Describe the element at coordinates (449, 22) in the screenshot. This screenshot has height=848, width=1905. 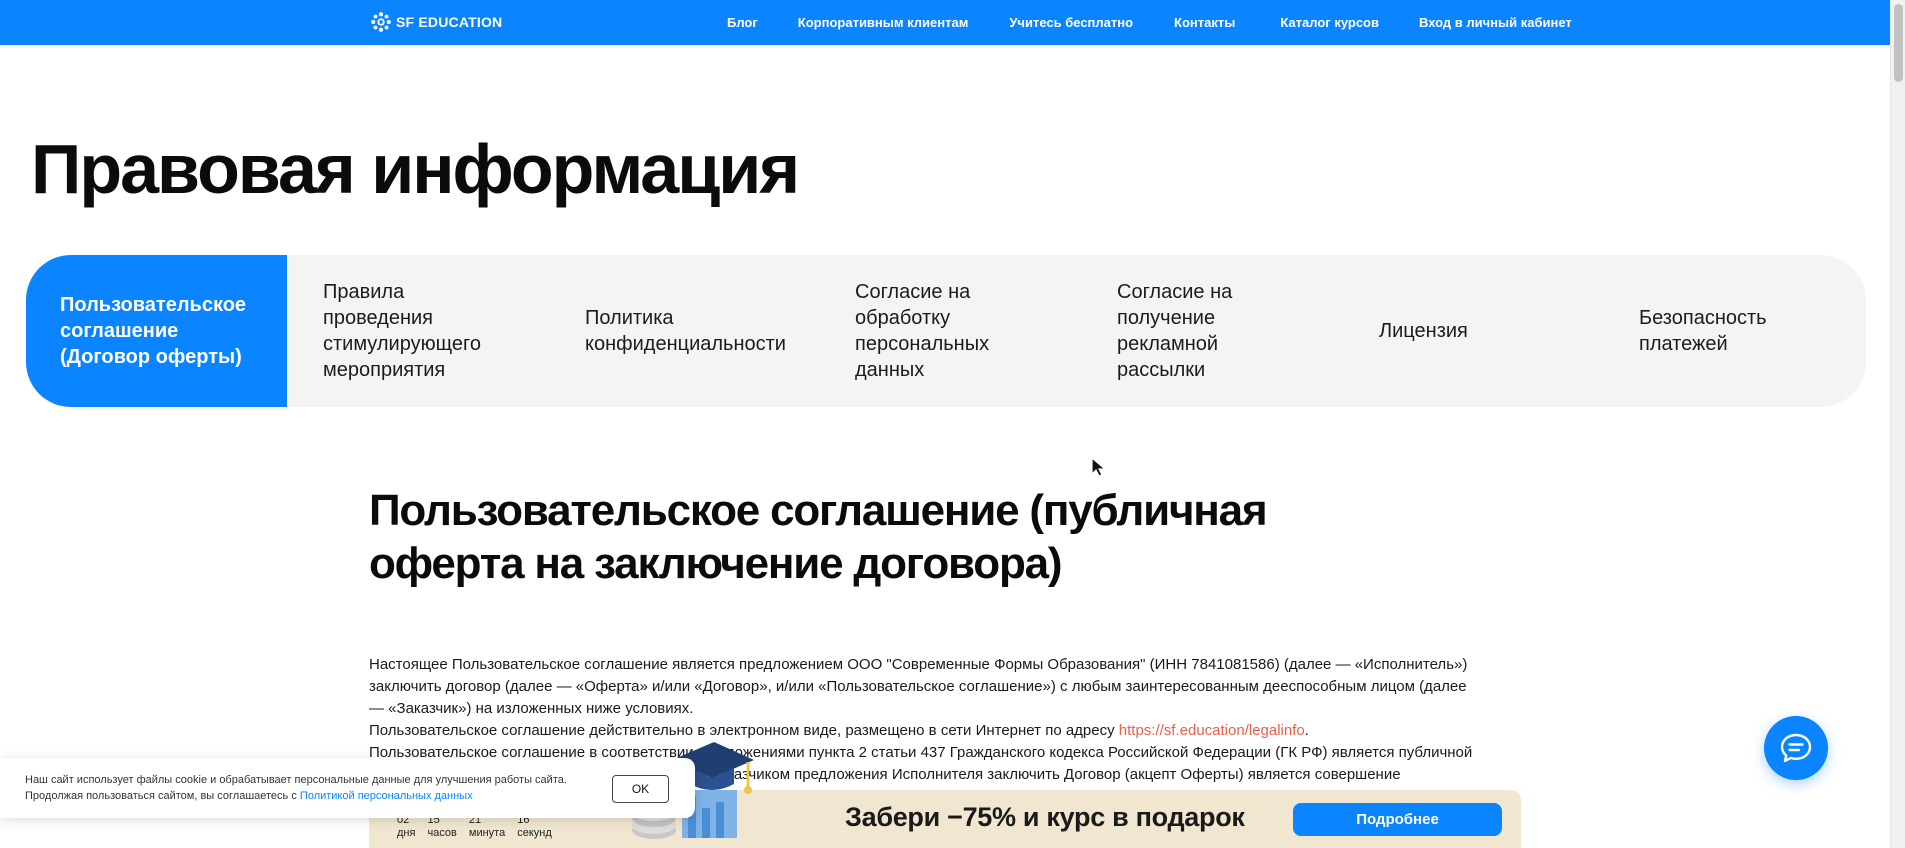
I see `logo-text: SF EDUCATION` at that location.